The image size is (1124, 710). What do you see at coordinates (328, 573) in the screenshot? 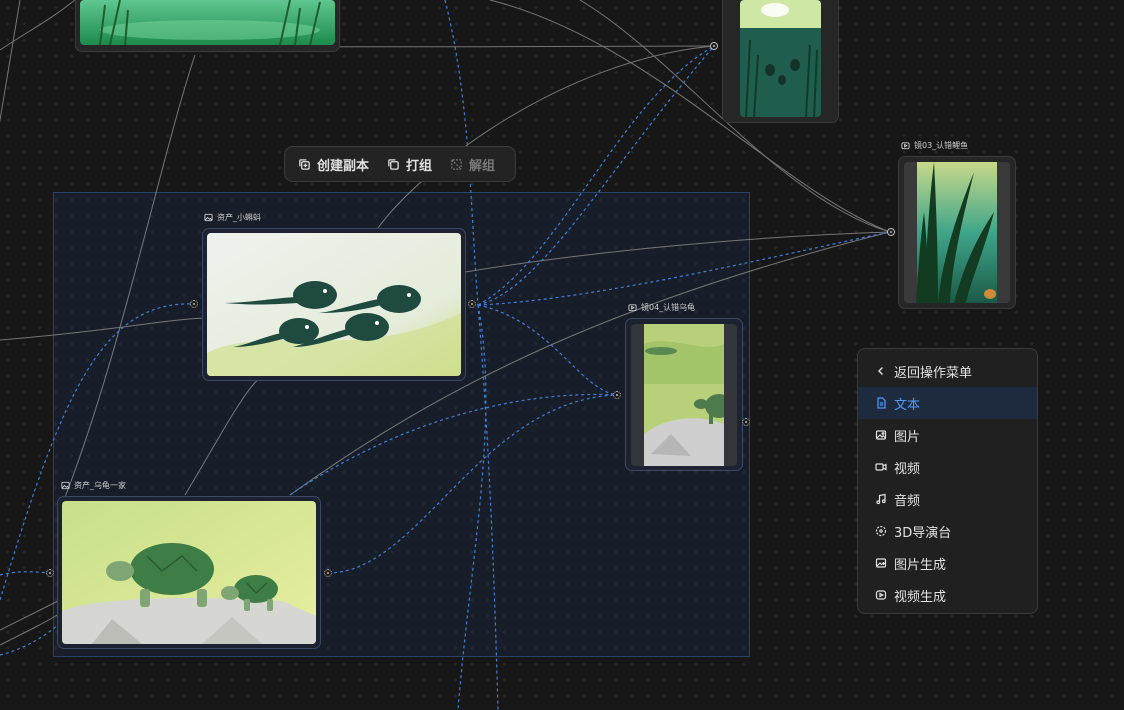
I see `turtle-output-port` at bounding box center [328, 573].